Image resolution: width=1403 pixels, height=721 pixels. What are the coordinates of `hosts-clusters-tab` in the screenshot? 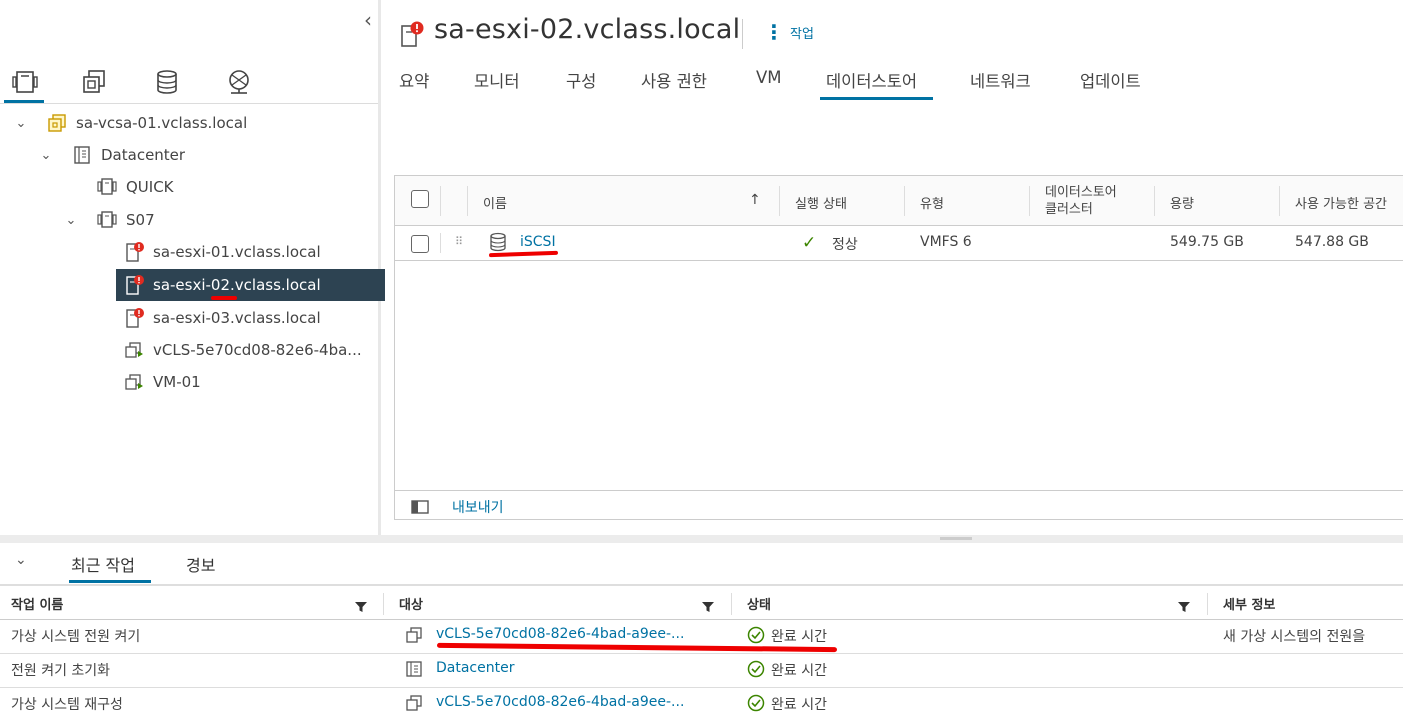 It's located at (25, 82).